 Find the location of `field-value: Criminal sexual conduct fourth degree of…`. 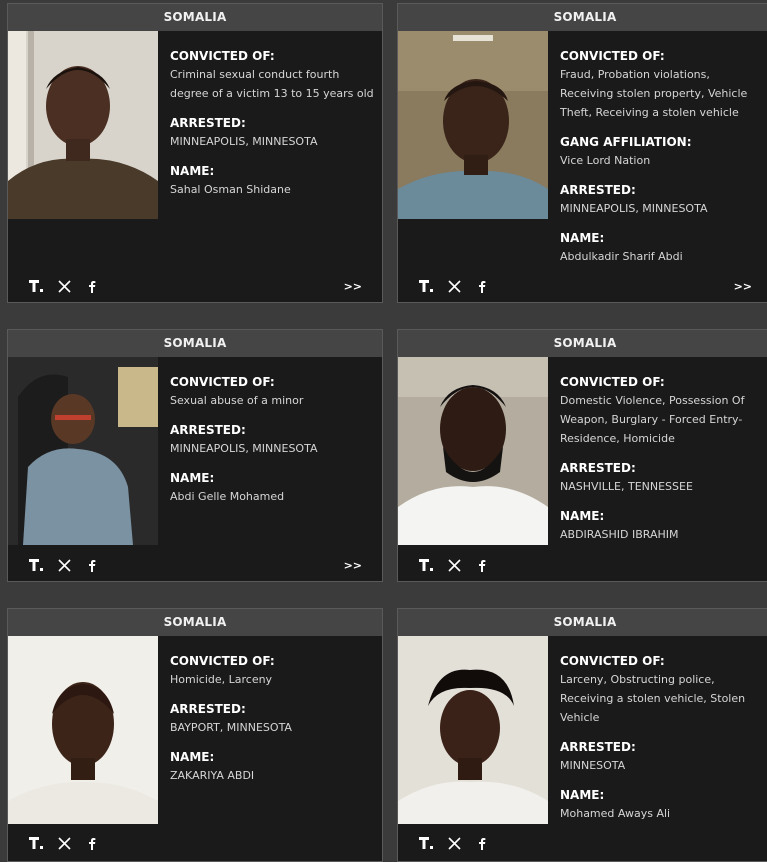

field-value: Criminal sexual conduct fourth degree of… is located at coordinates (272, 84).